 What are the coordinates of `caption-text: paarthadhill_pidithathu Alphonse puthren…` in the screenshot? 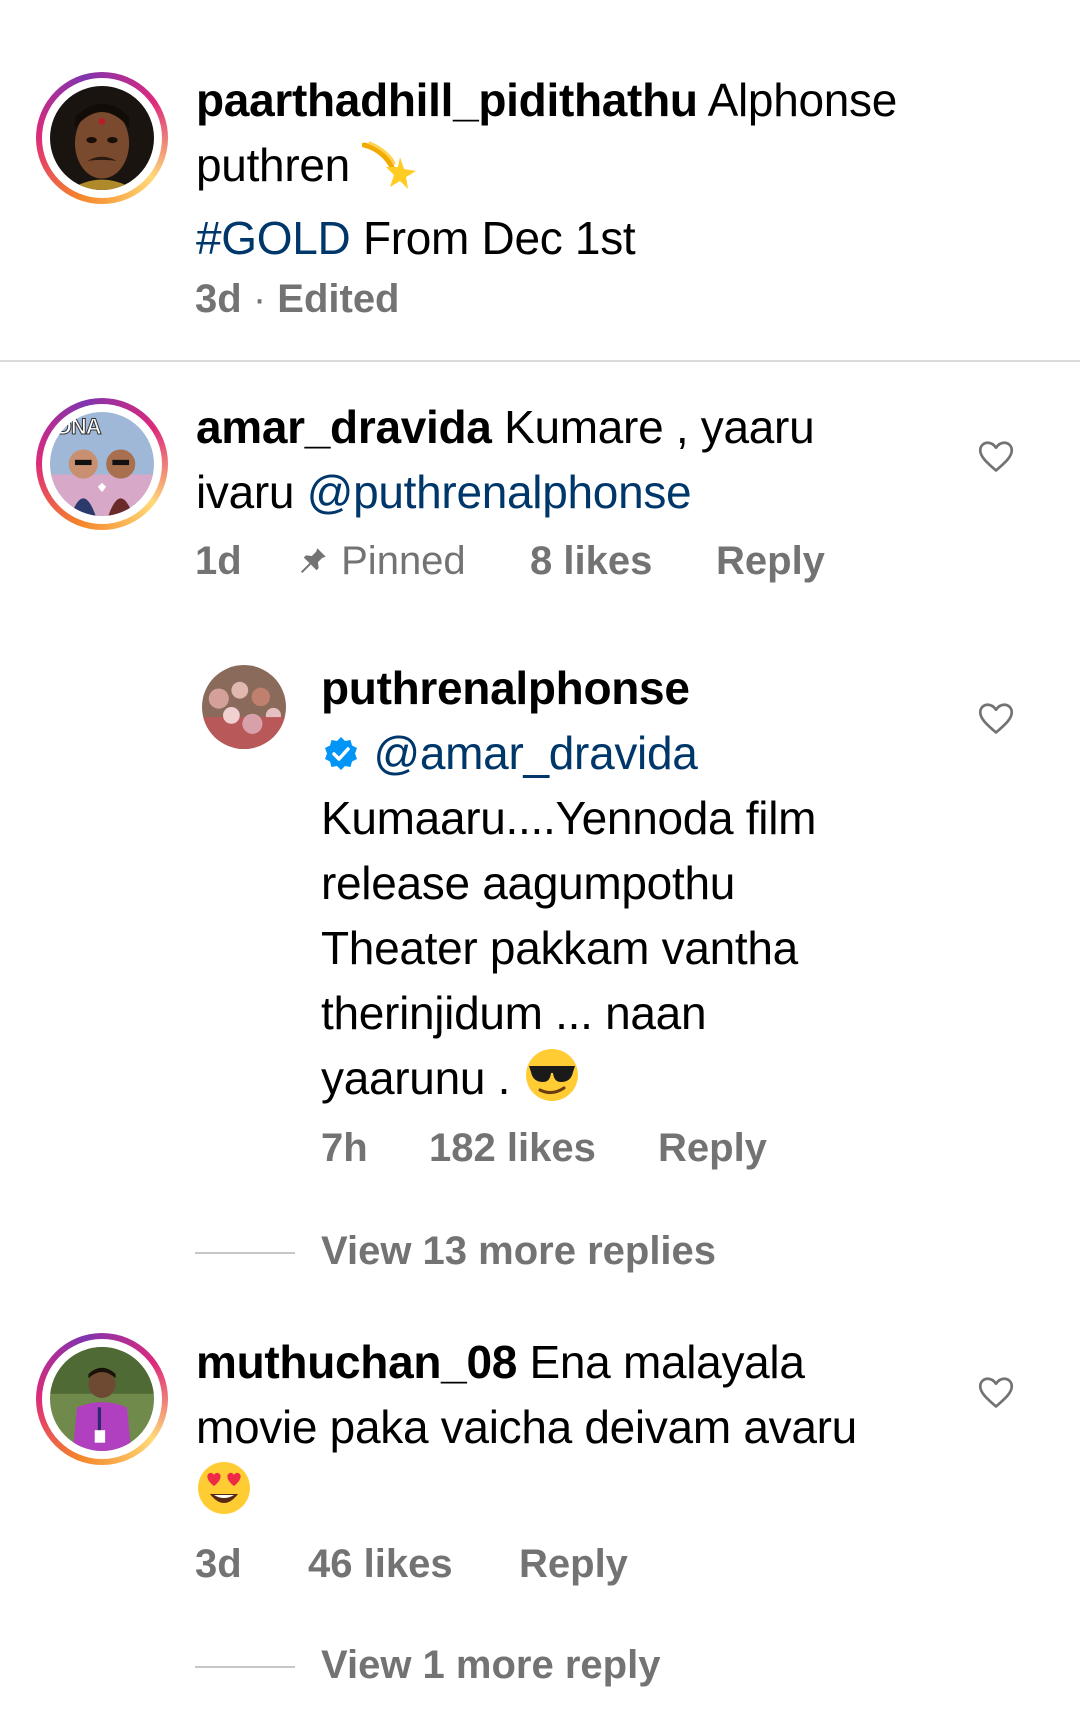 It's located at (547, 169).